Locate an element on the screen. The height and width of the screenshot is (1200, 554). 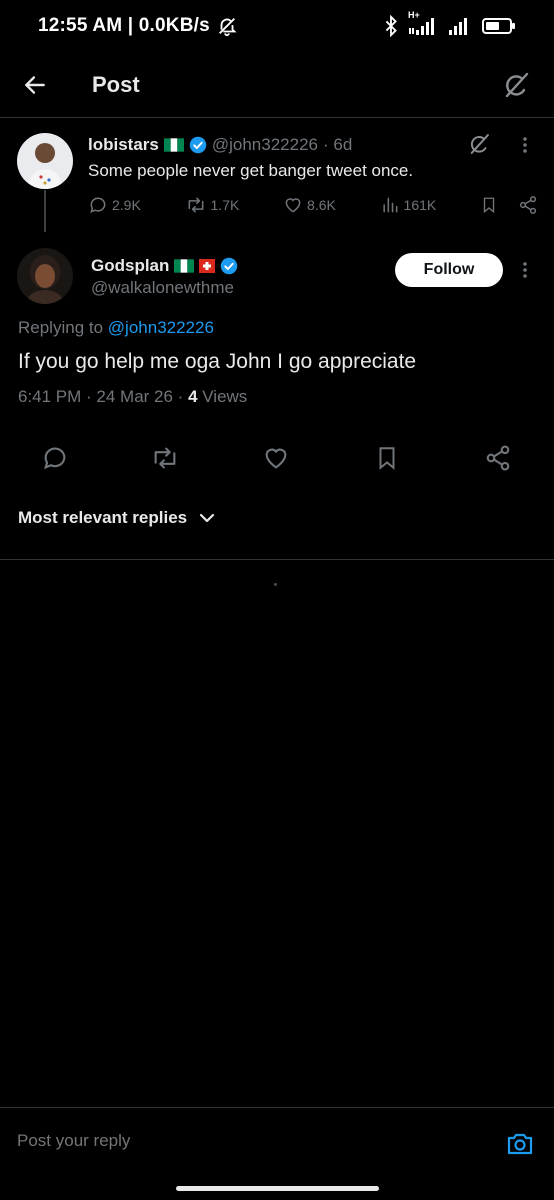
reply-button: 2.9K is located at coordinates (114, 205).